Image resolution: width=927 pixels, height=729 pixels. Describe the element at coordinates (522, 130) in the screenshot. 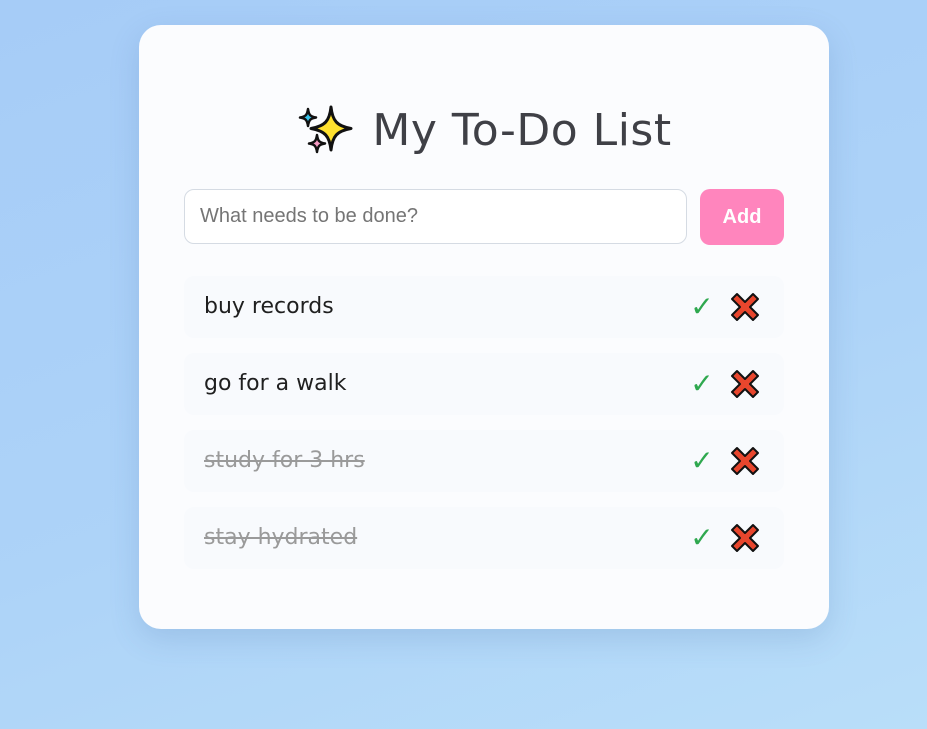

I see `page-title: My To-Do List` at that location.